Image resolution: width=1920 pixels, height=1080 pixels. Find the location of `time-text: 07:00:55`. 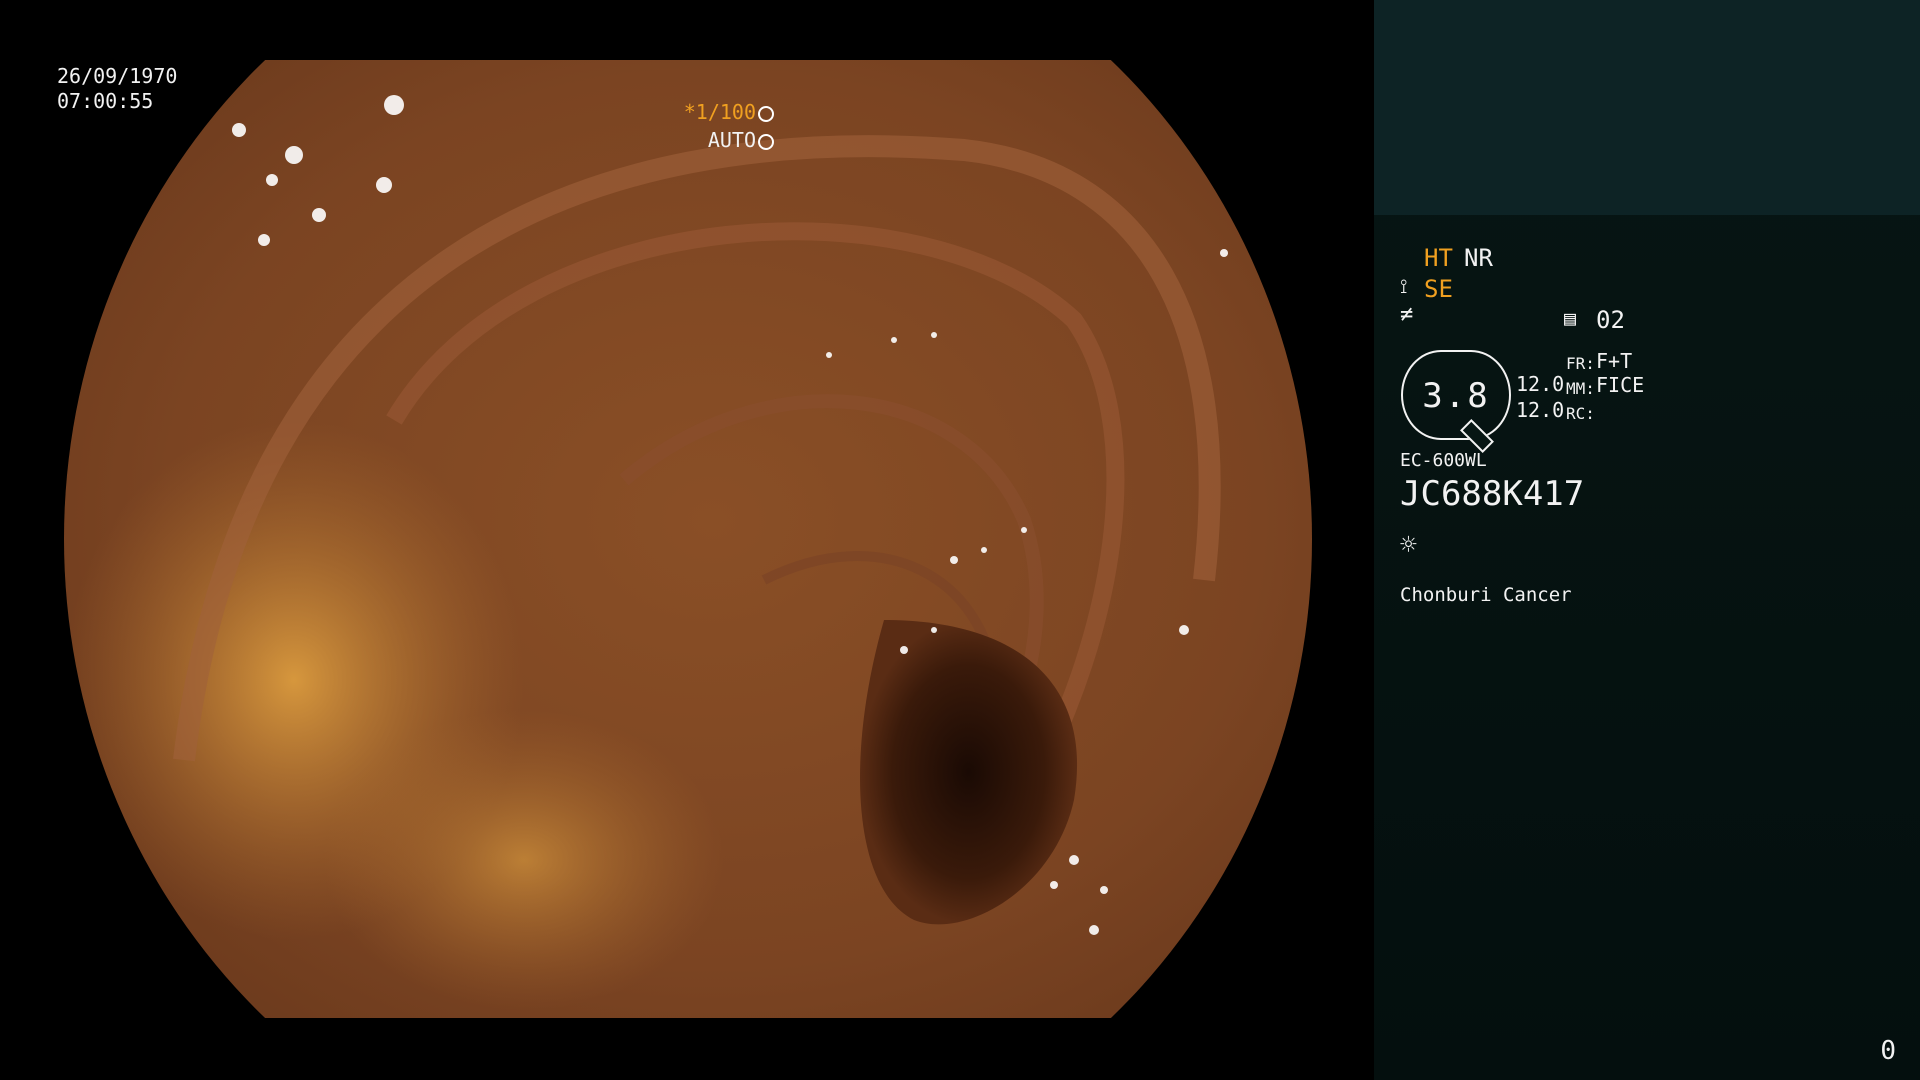

time-text: 07:00:55 is located at coordinates (105, 101).